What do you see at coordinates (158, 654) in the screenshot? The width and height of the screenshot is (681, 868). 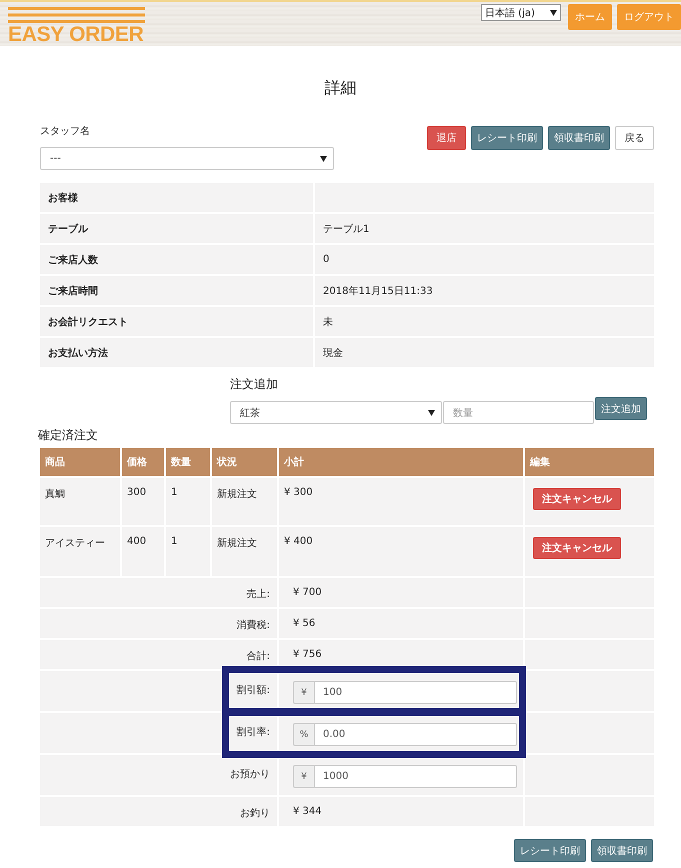 I see `summary-label: 合計:` at bounding box center [158, 654].